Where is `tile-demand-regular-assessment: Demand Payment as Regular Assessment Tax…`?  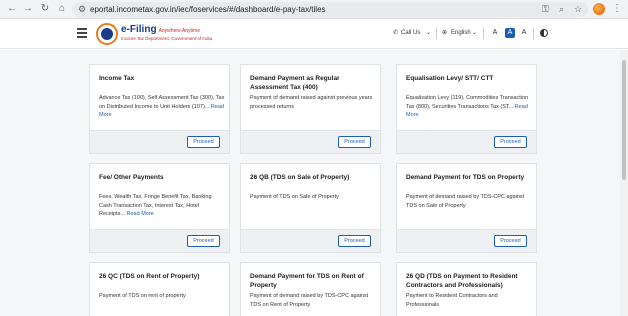
tile-demand-regular-assessment: Demand Payment as Regular Assessment Tax… is located at coordinates (310, 109).